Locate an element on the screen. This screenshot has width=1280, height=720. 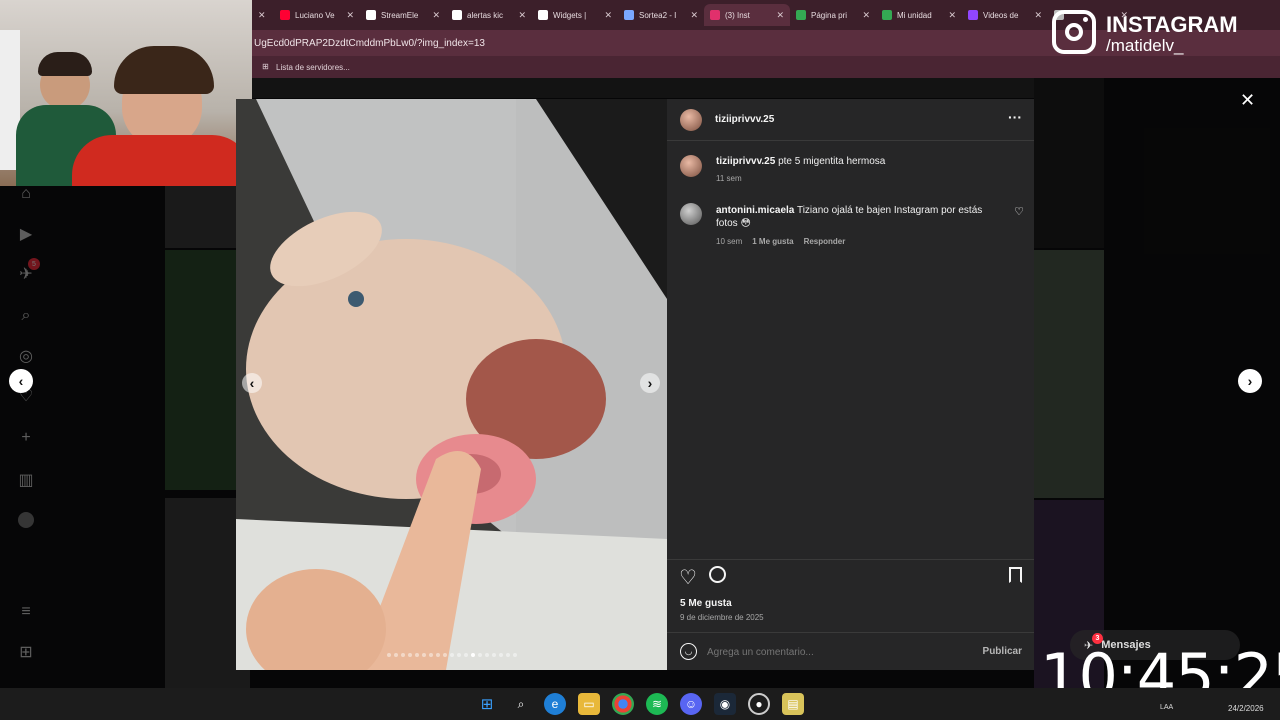
chevron-left-icon: ‹ is located at coordinates (252, 383).